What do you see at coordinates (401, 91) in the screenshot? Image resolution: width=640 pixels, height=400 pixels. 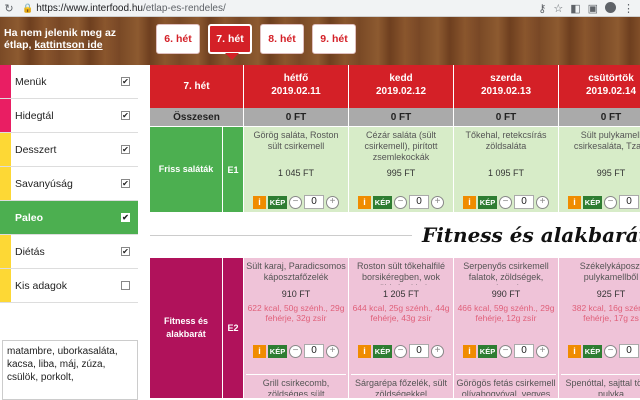 I see `day-date: 2019.02.12` at bounding box center [401, 91].